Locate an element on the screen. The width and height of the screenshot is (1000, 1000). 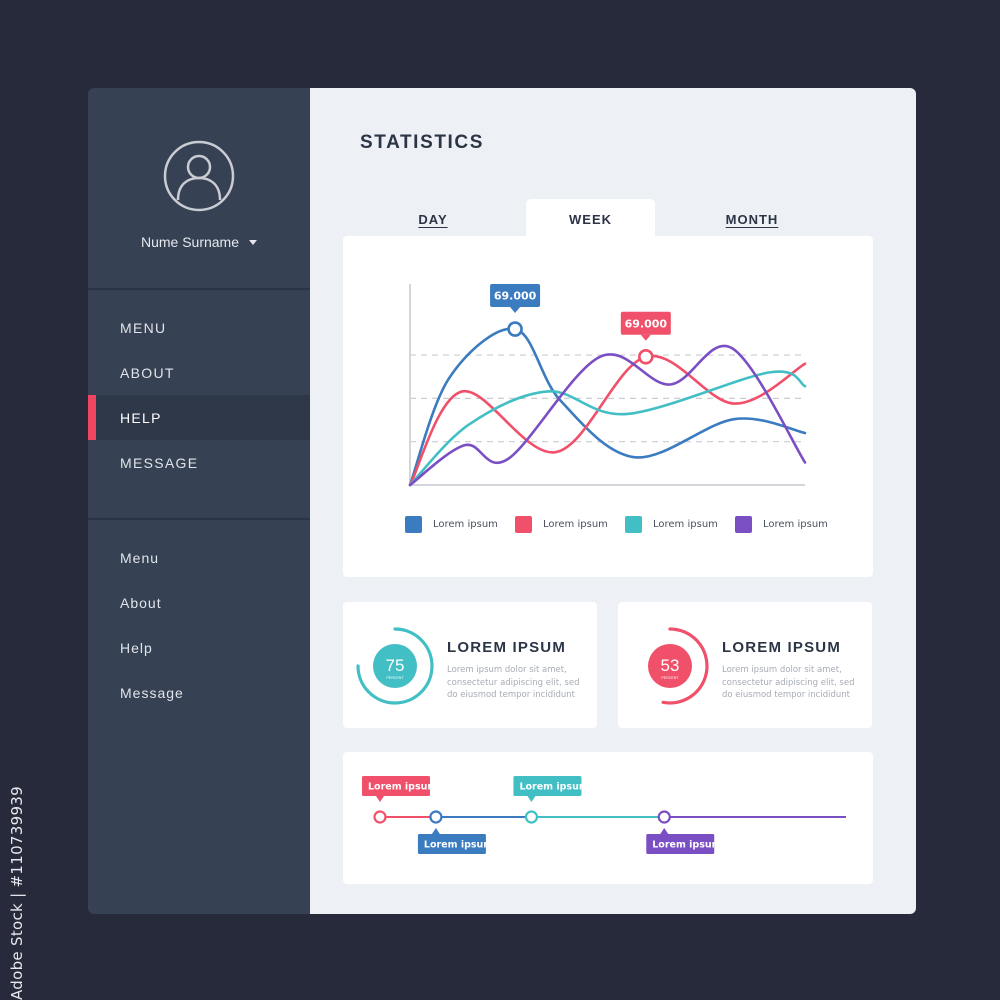
nav-item-help: HELP is located at coordinates (199, 417).